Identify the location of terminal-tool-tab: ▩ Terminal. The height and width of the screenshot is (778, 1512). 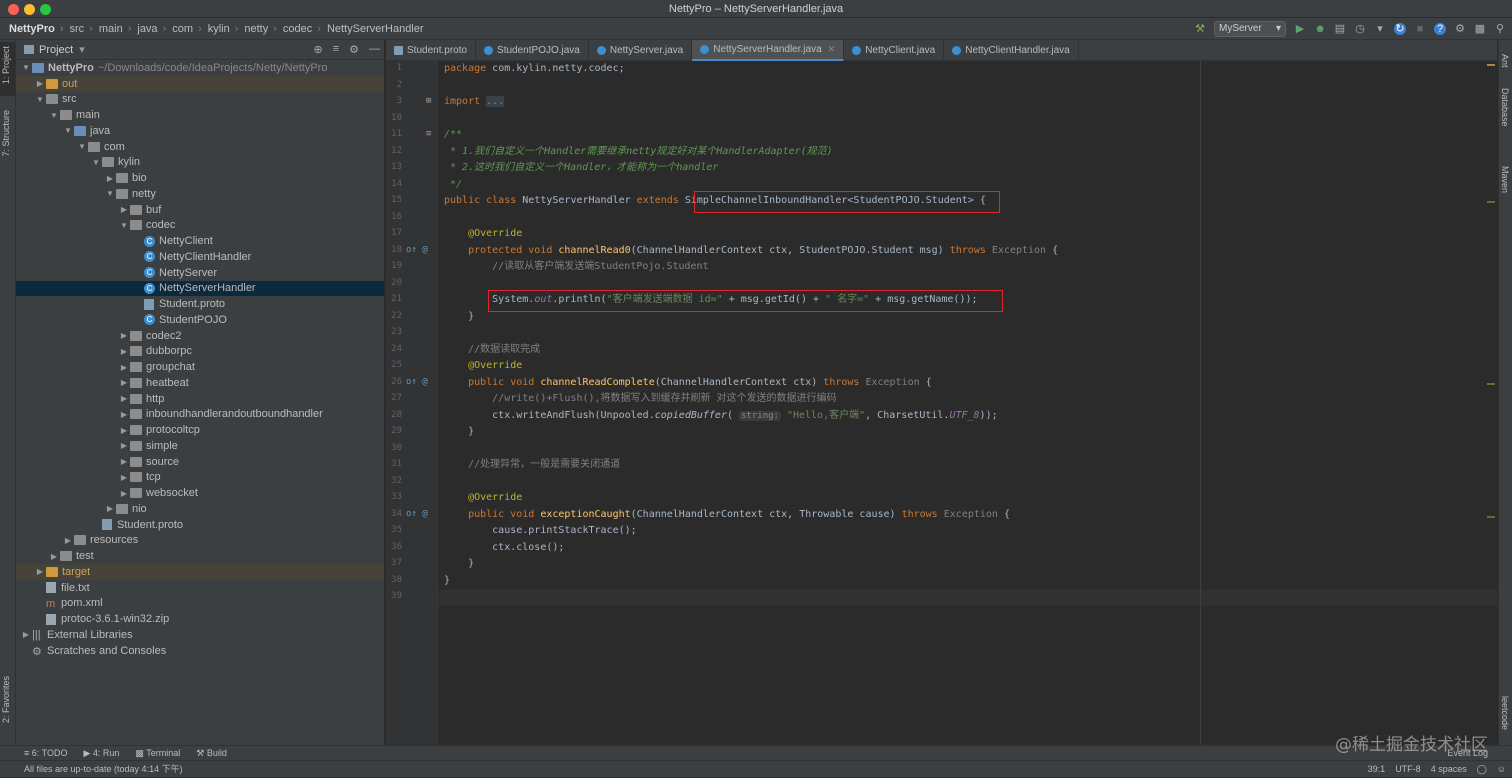
(157, 753).